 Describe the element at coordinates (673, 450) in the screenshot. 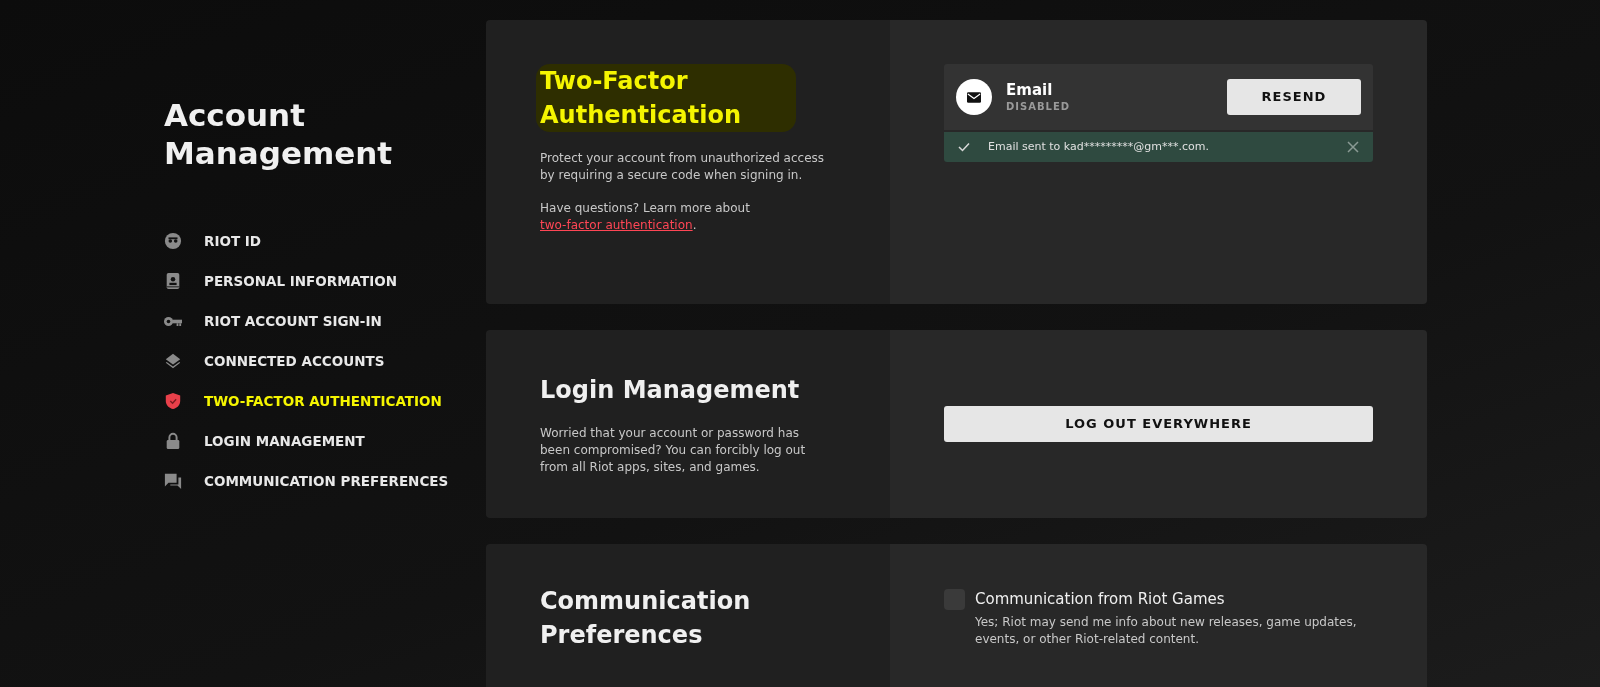

I see `section-description: Worried that your account or password has been compromised? You can forcibly log out from all Riot apps, sites, and games.` at that location.